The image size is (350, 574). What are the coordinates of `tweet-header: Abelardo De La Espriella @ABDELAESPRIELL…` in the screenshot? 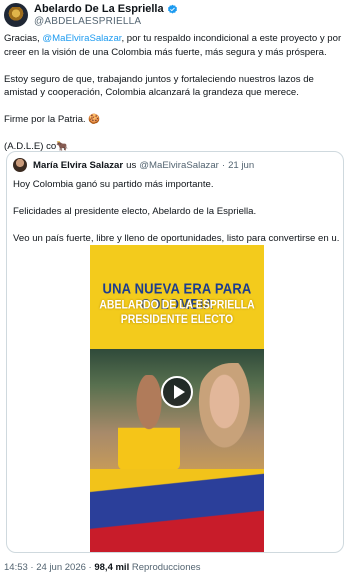 It's located at (169, 16).